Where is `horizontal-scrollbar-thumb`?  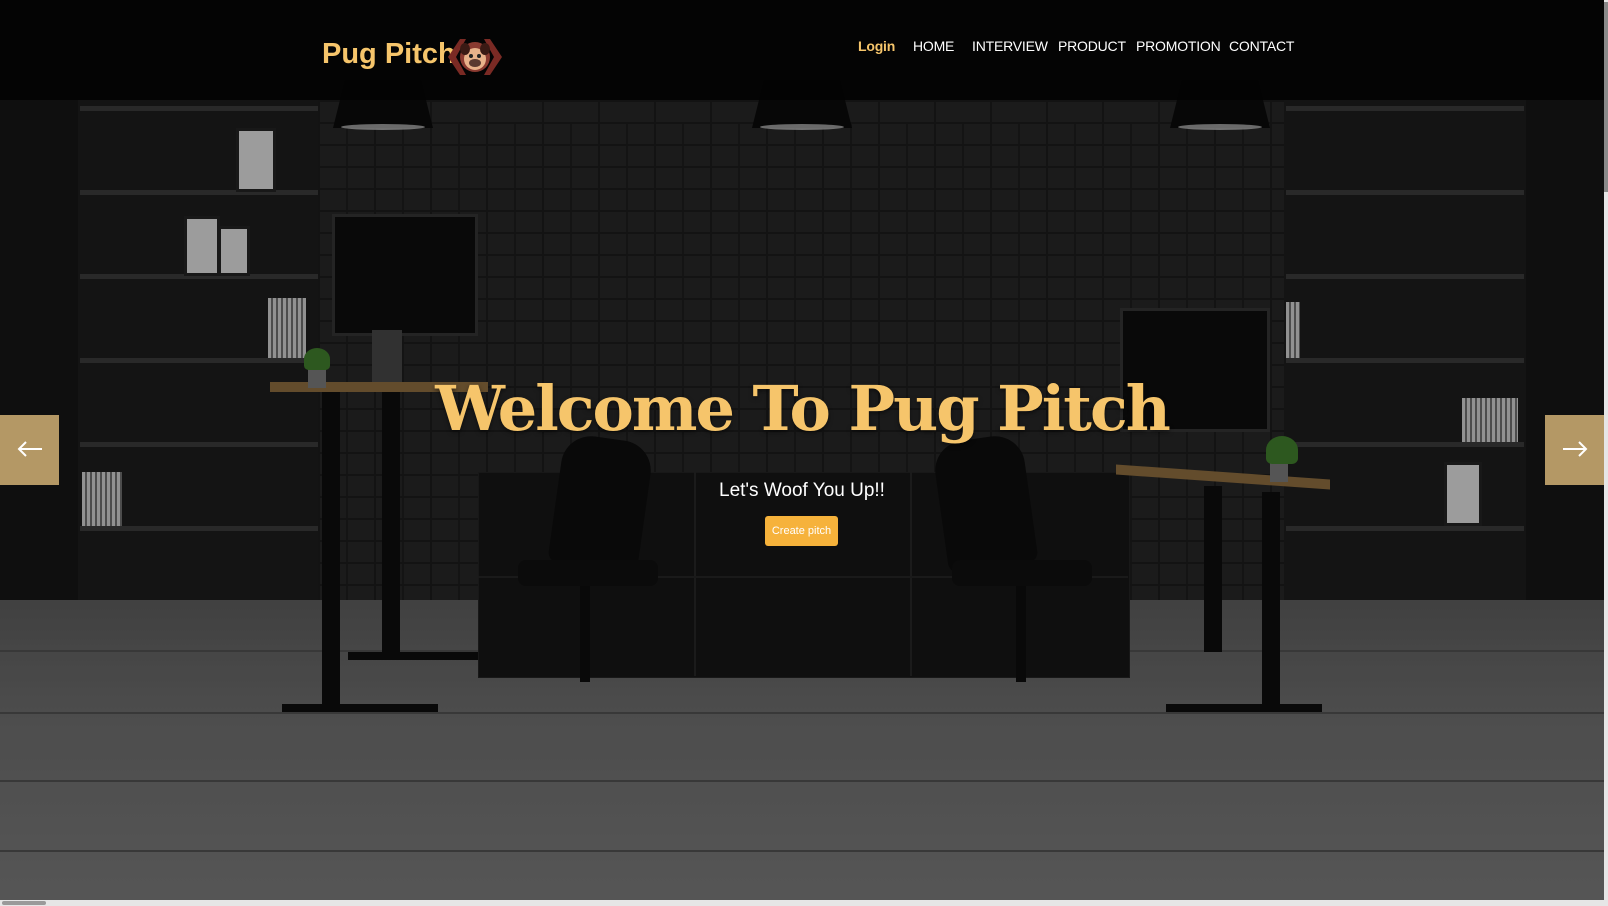 horizontal-scrollbar-thumb is located at coordinates (24, 903).